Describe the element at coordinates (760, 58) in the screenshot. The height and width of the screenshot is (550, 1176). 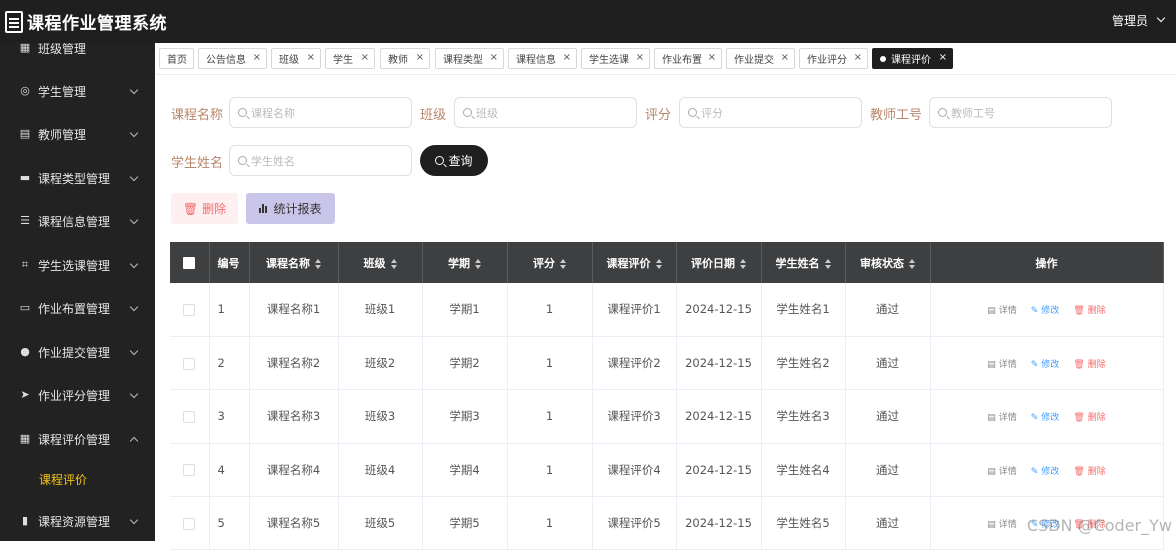
I see `tab-homework-submit: 作业提交×` at that location.